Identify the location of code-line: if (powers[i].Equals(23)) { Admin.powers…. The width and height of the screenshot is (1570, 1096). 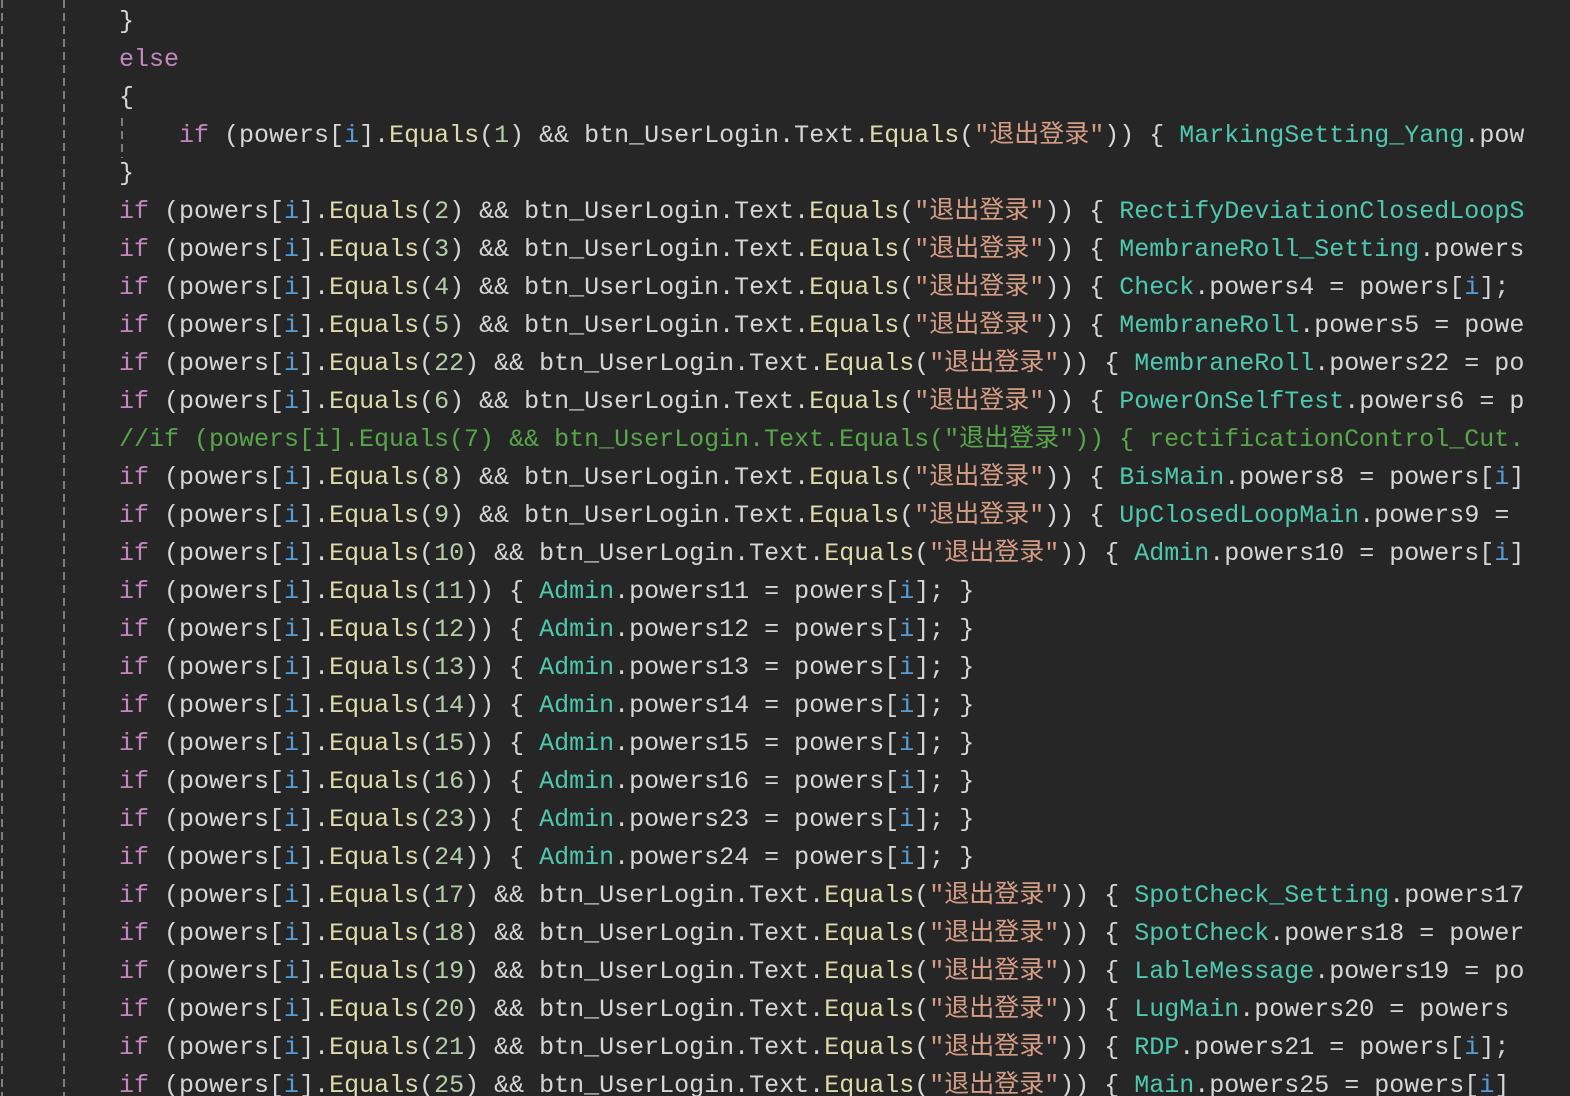
(821, 820).